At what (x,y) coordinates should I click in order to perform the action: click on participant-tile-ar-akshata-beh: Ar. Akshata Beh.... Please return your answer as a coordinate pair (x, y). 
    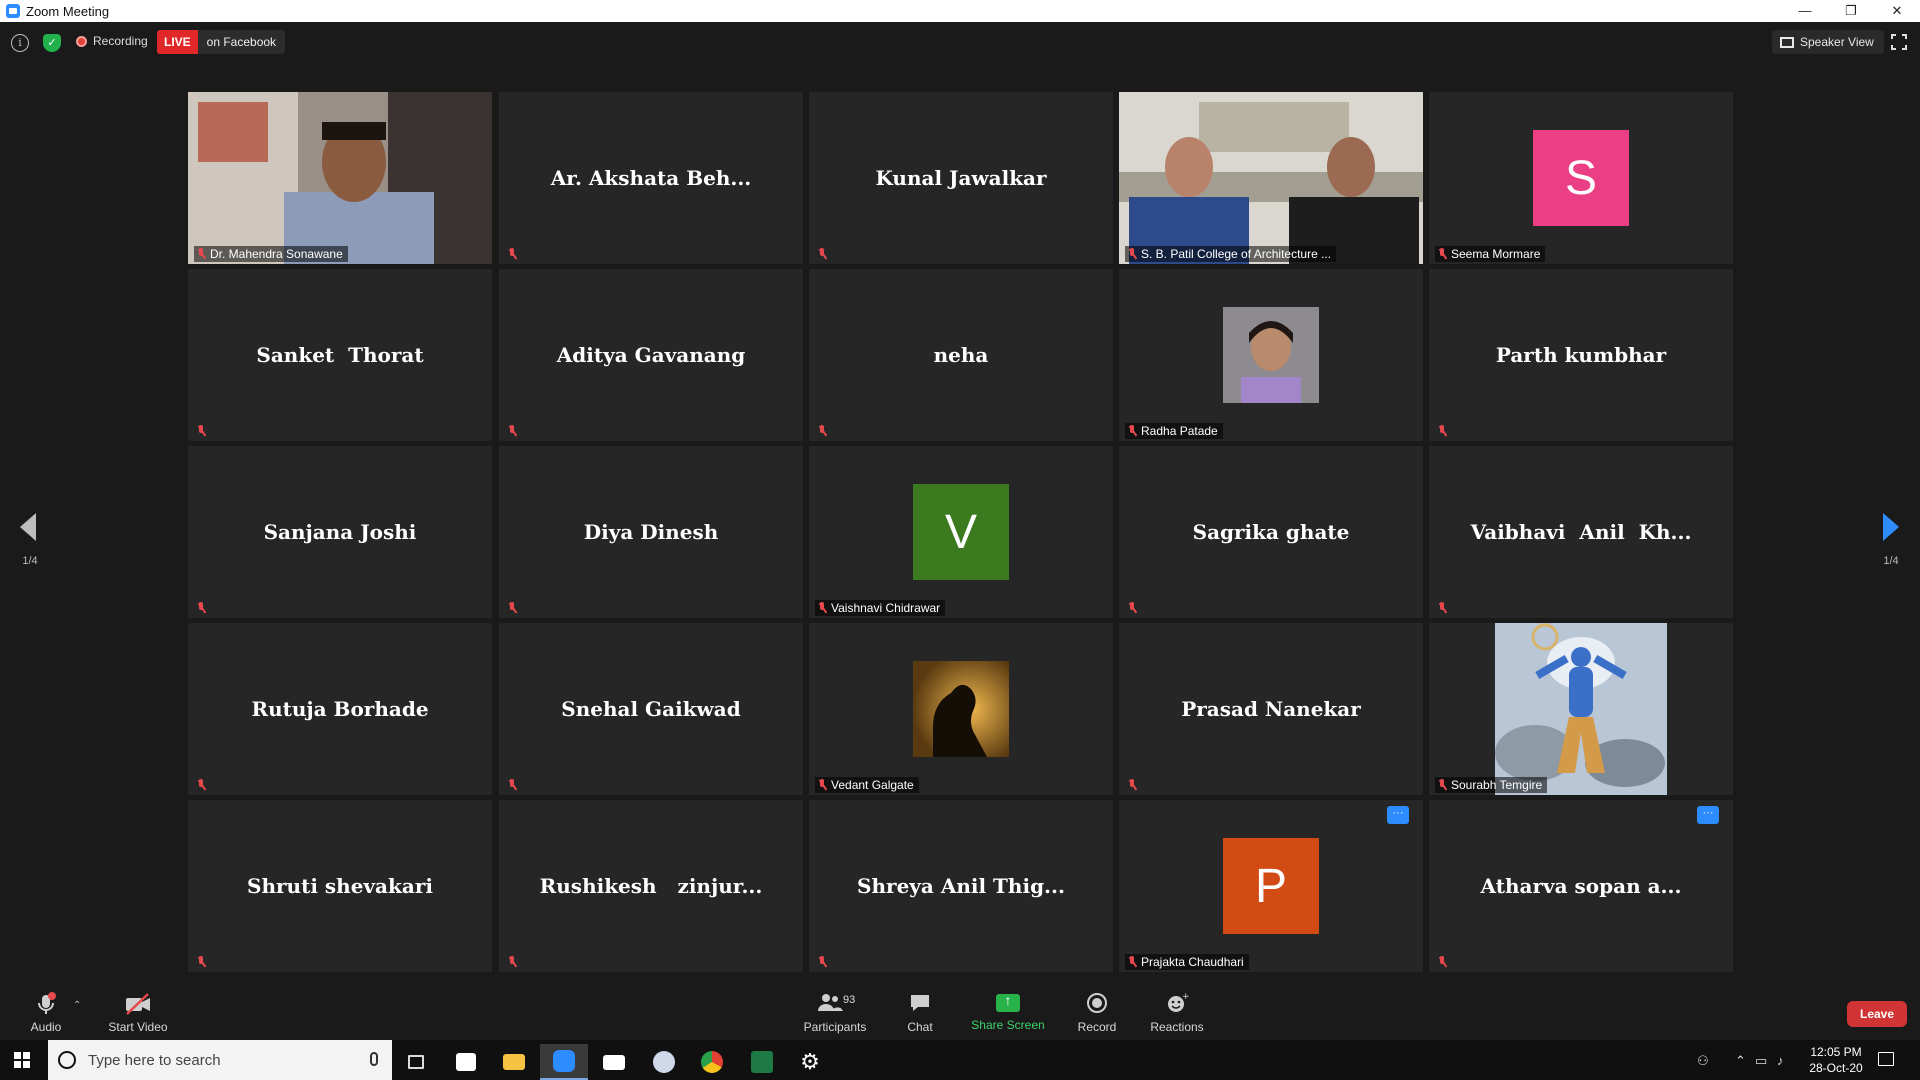
    Looking at the image, I should click on (651, 178).